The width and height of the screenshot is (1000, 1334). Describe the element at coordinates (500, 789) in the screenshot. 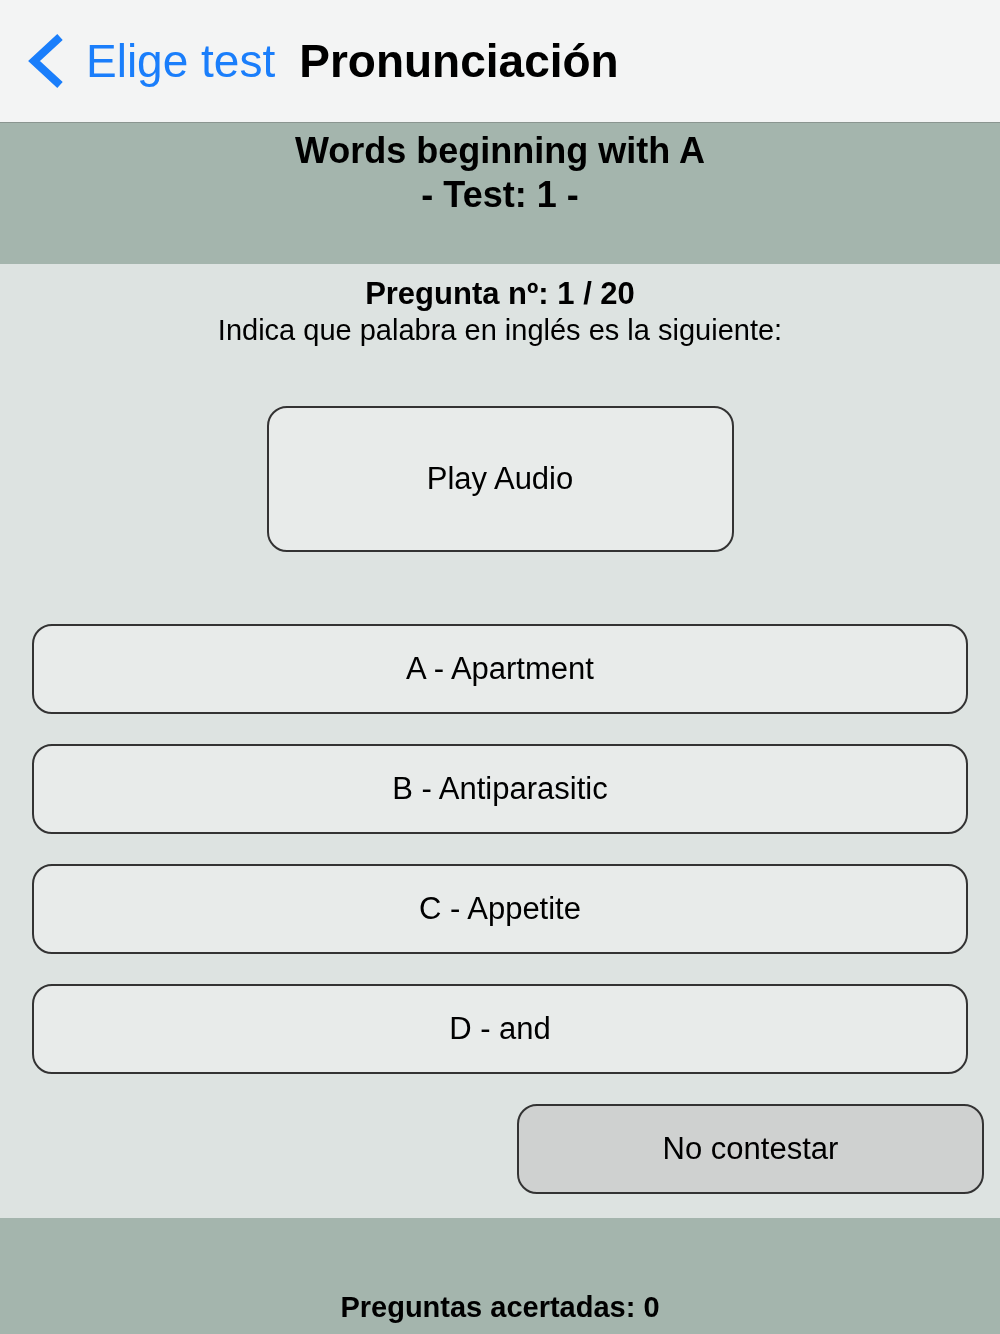

I see `answer-button: B - Antiparasitic` at that location.